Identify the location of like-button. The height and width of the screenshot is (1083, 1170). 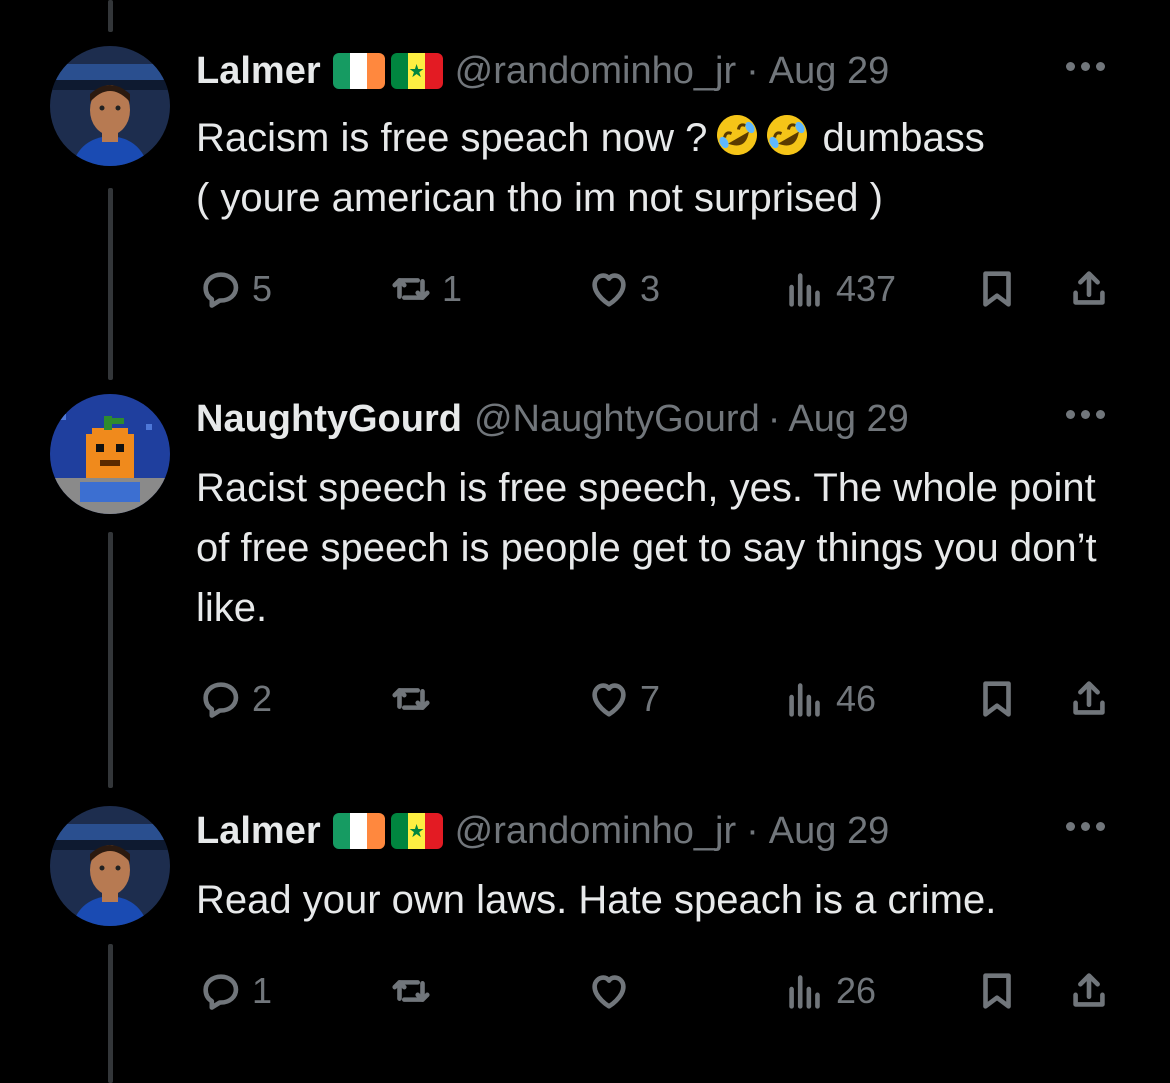
(613, 991).